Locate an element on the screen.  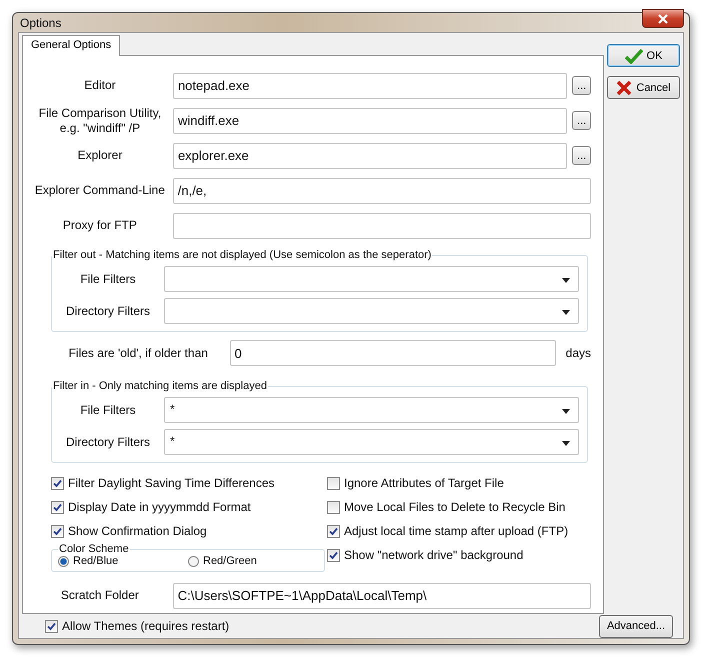
text-field: notepad.exe is located at coordinates (370, 85).